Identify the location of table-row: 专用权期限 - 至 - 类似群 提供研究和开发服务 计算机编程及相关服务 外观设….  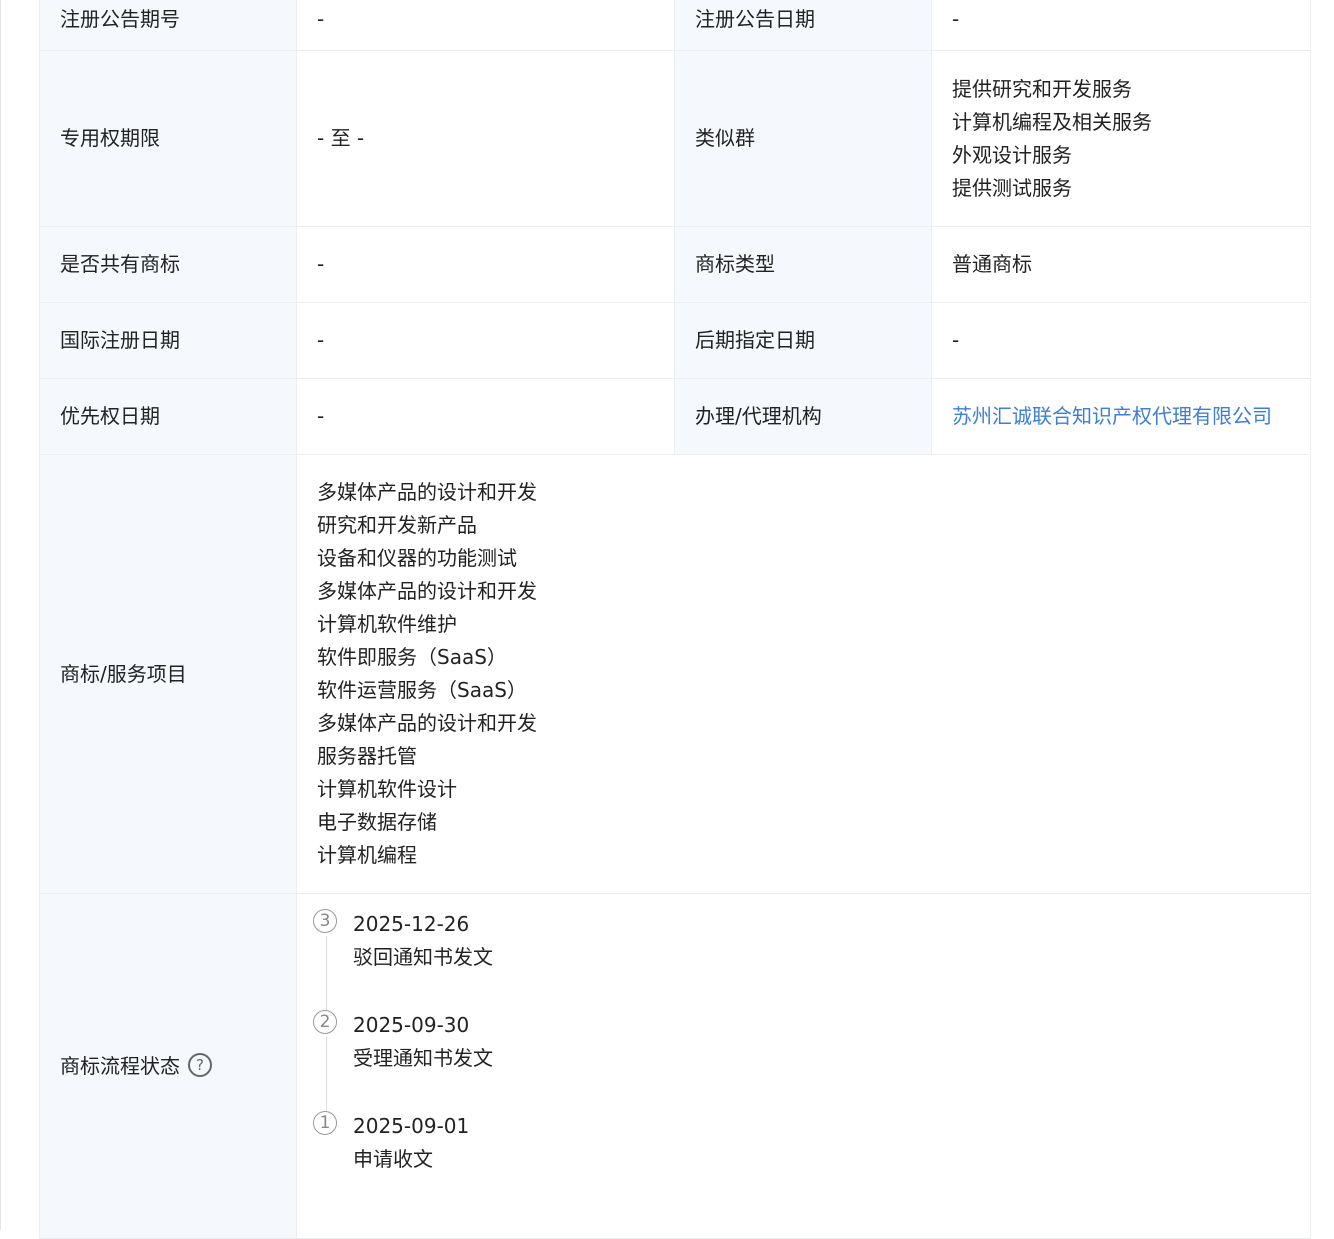
(675, 138).